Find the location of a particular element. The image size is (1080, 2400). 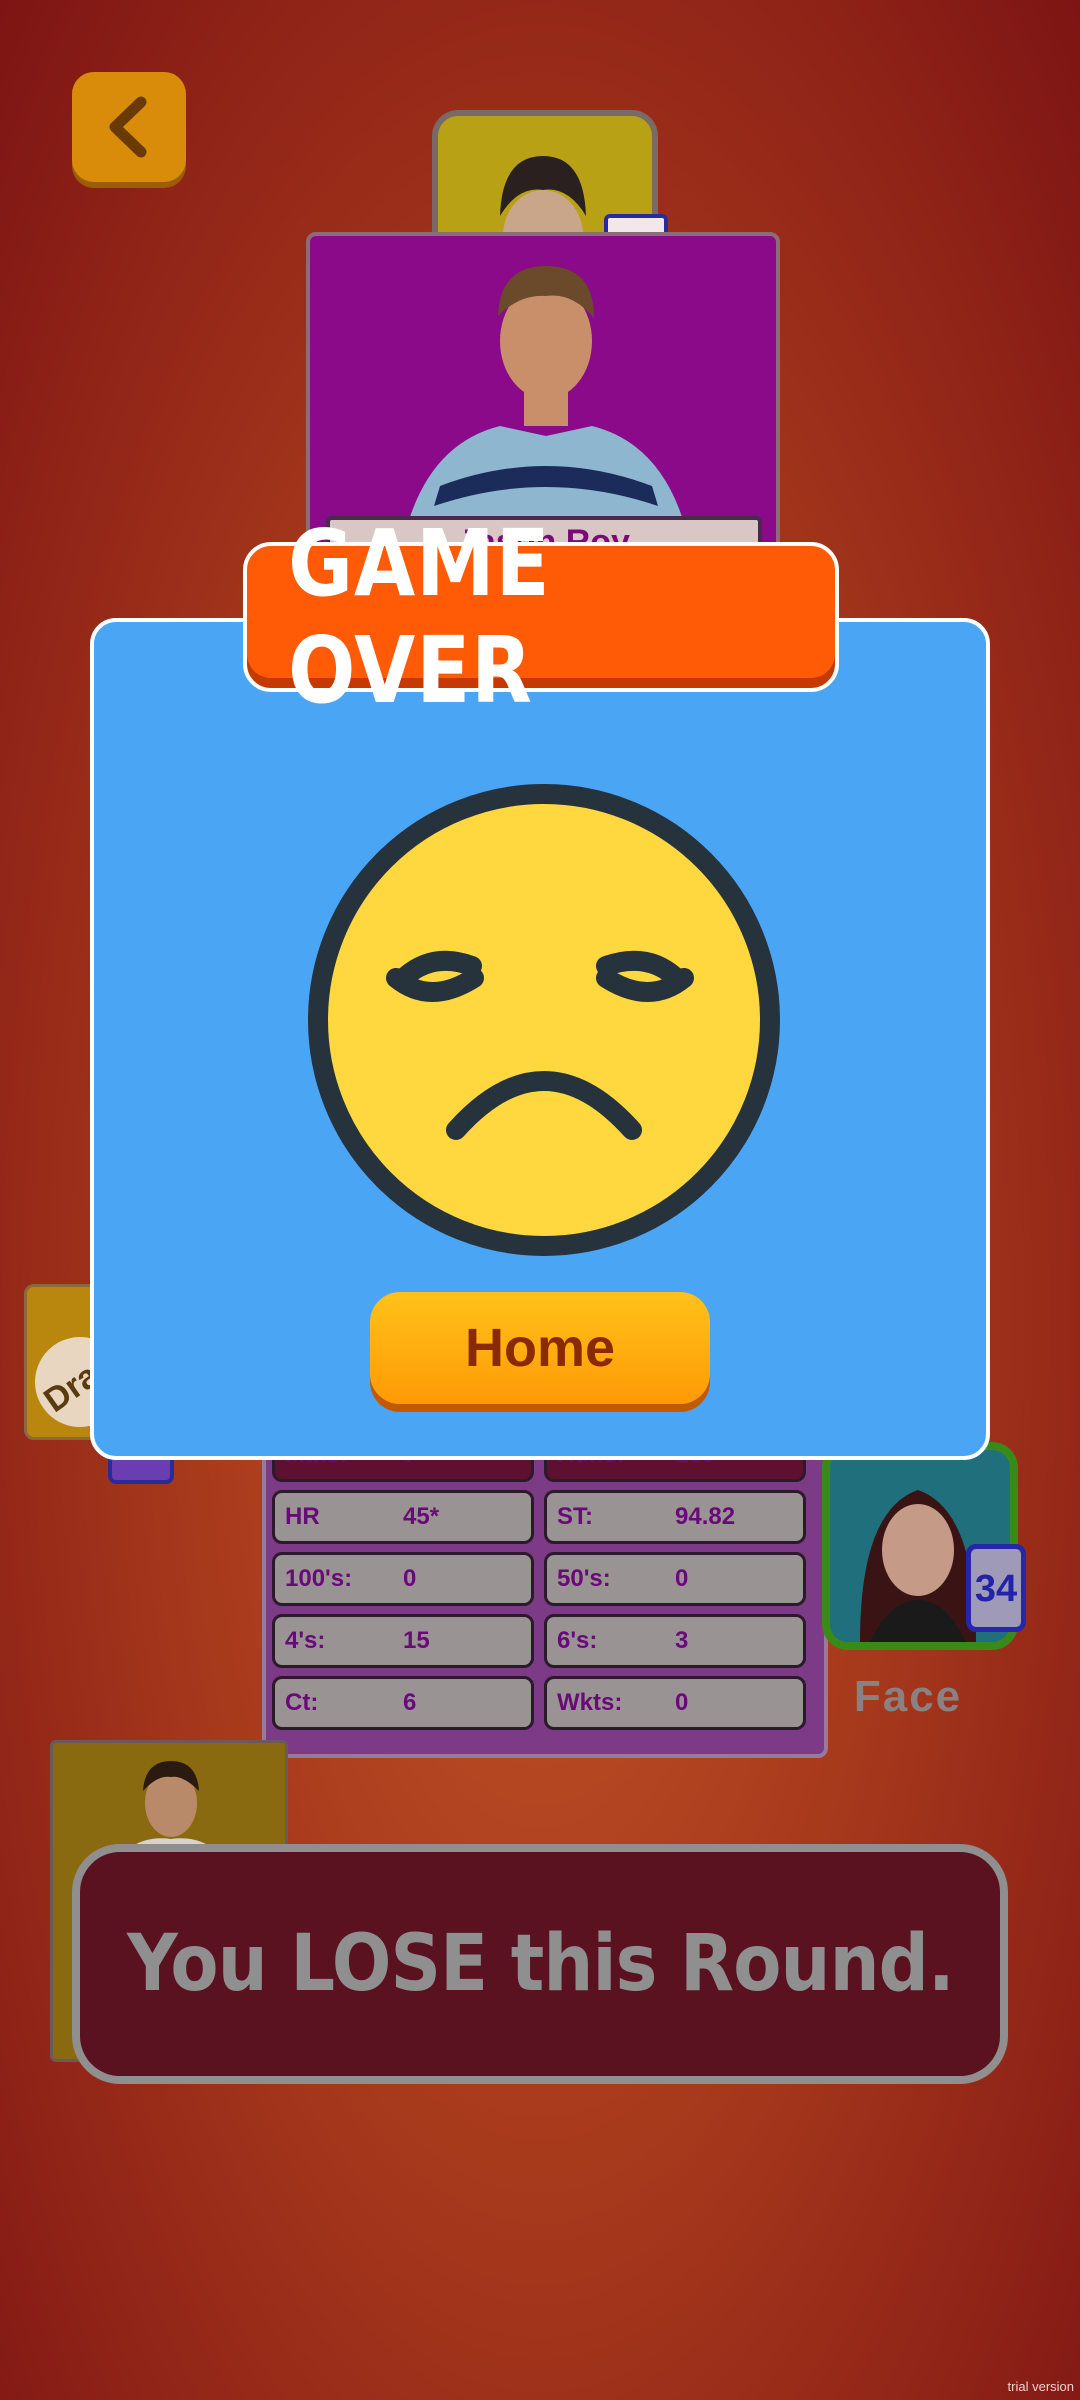

back-button is located at coordinates (129, 127).